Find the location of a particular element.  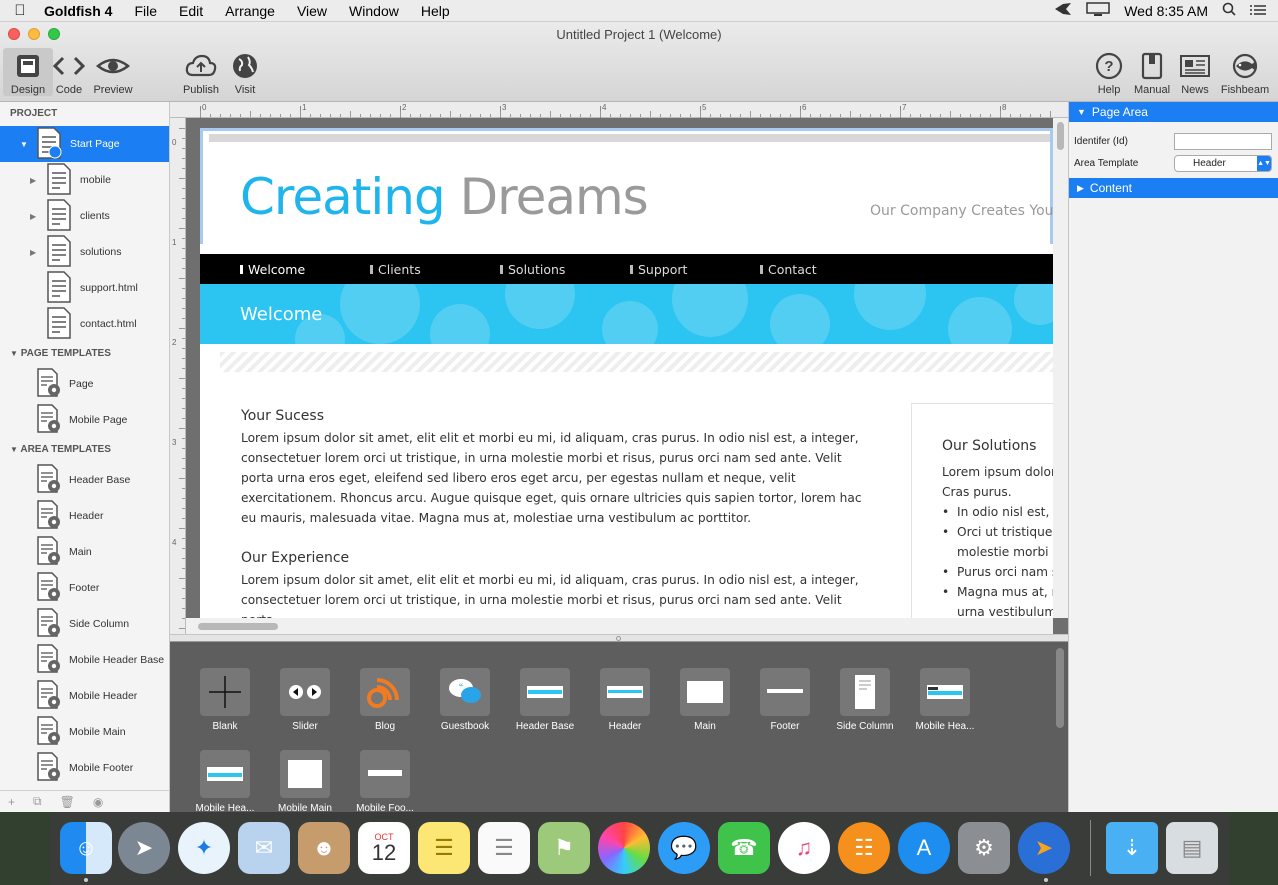

launchpad-icon: ➤ is located at coordinates (144, 848).